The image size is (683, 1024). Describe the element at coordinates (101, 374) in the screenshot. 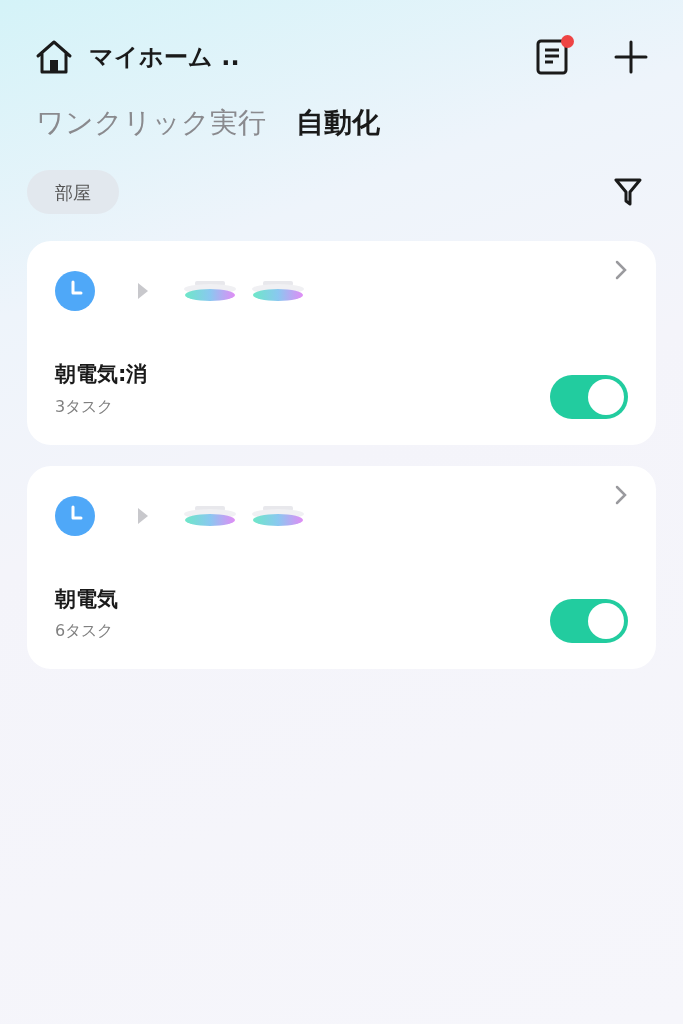

I see `automation-title: 朝電気:消` at that location.